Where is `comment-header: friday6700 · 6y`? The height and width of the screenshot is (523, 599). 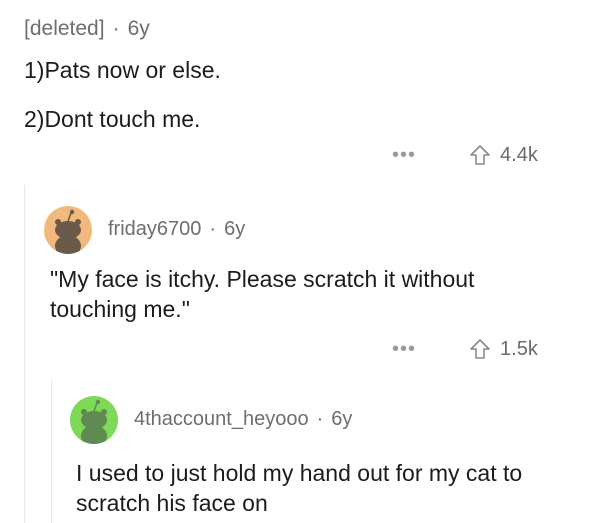 comment-header: friday6700 · 6y is located at coordinates (176, 229).